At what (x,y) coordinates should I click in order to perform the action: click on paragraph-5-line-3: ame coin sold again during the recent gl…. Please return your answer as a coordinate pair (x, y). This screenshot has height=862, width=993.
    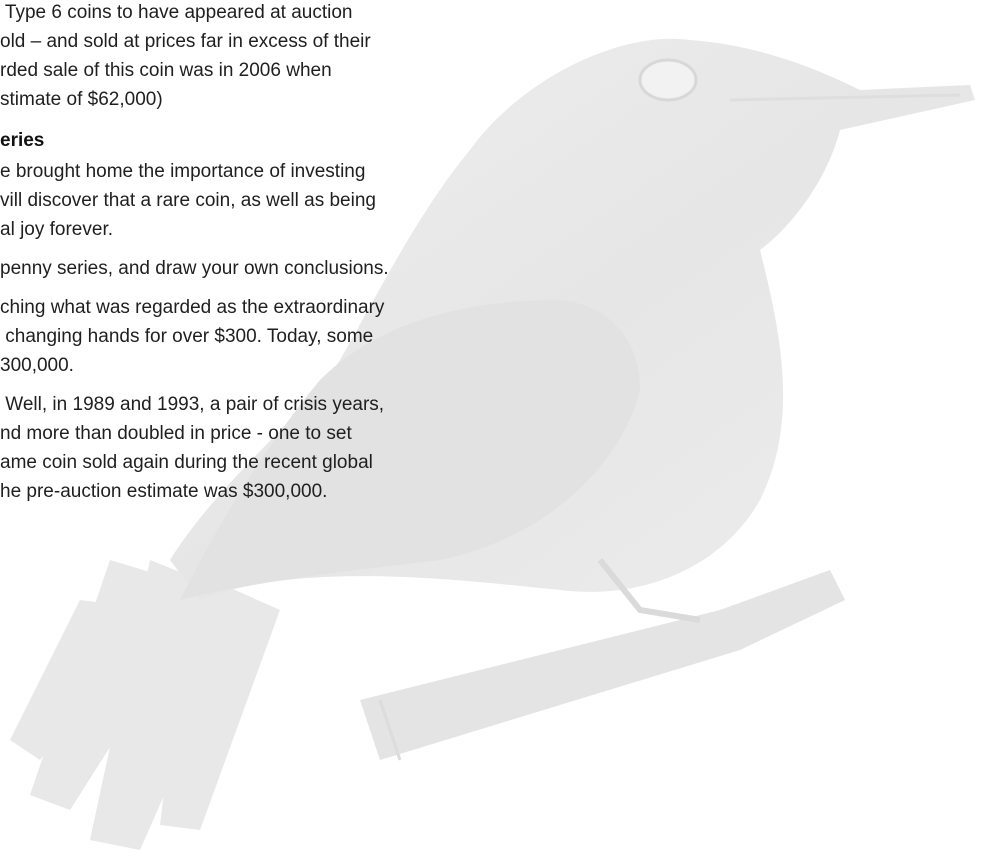
    Looking at the image, I should click on (186, 462).